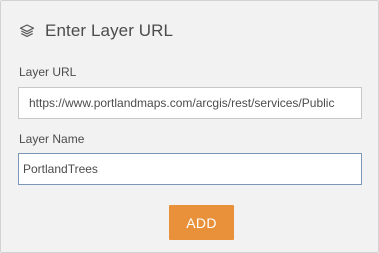 The image size is (379, 253). Describe the element at coordinates (48, 72) in the screenshot. I see `layer-url-label: Layer URL` at that location.